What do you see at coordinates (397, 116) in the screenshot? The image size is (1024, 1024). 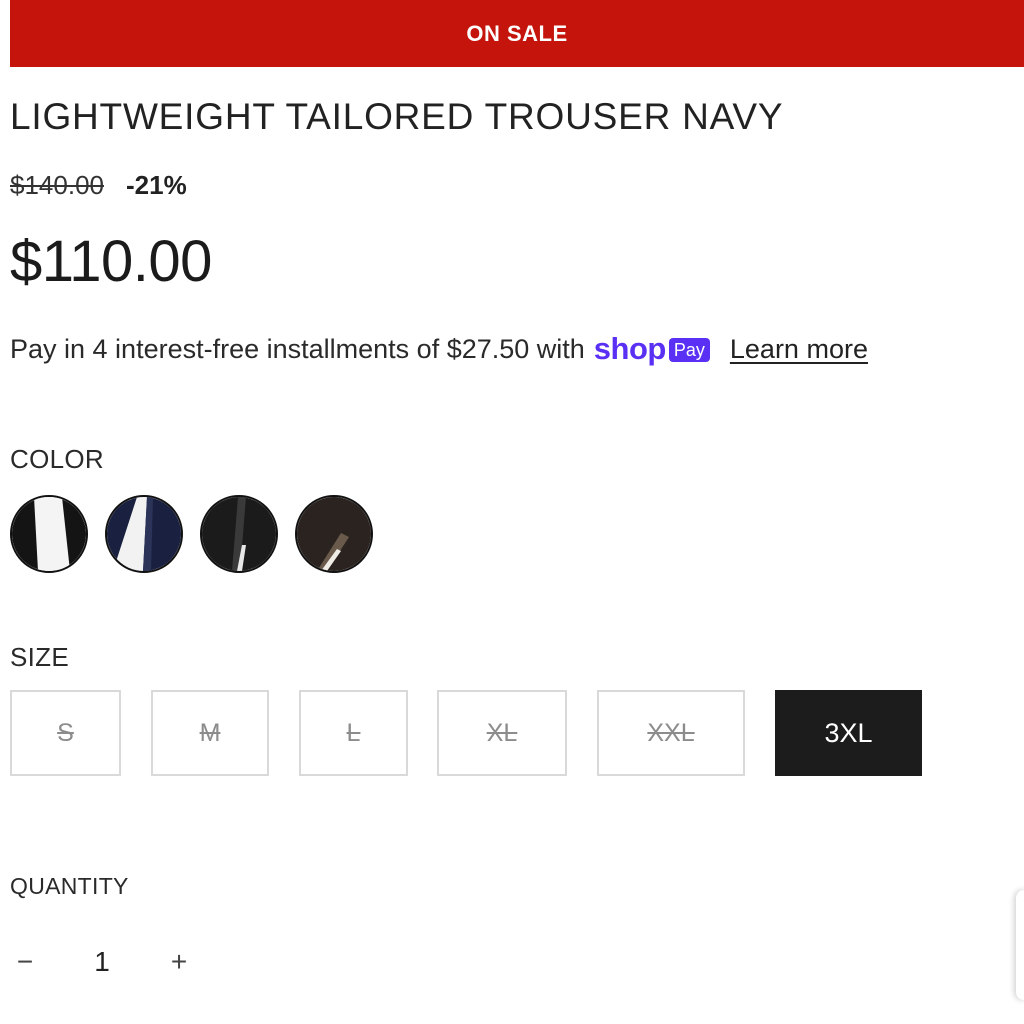 I see `product-title: LIGHTWEIGHT TAILORED TROUSER NAVY` at bounding box center [397, 116].